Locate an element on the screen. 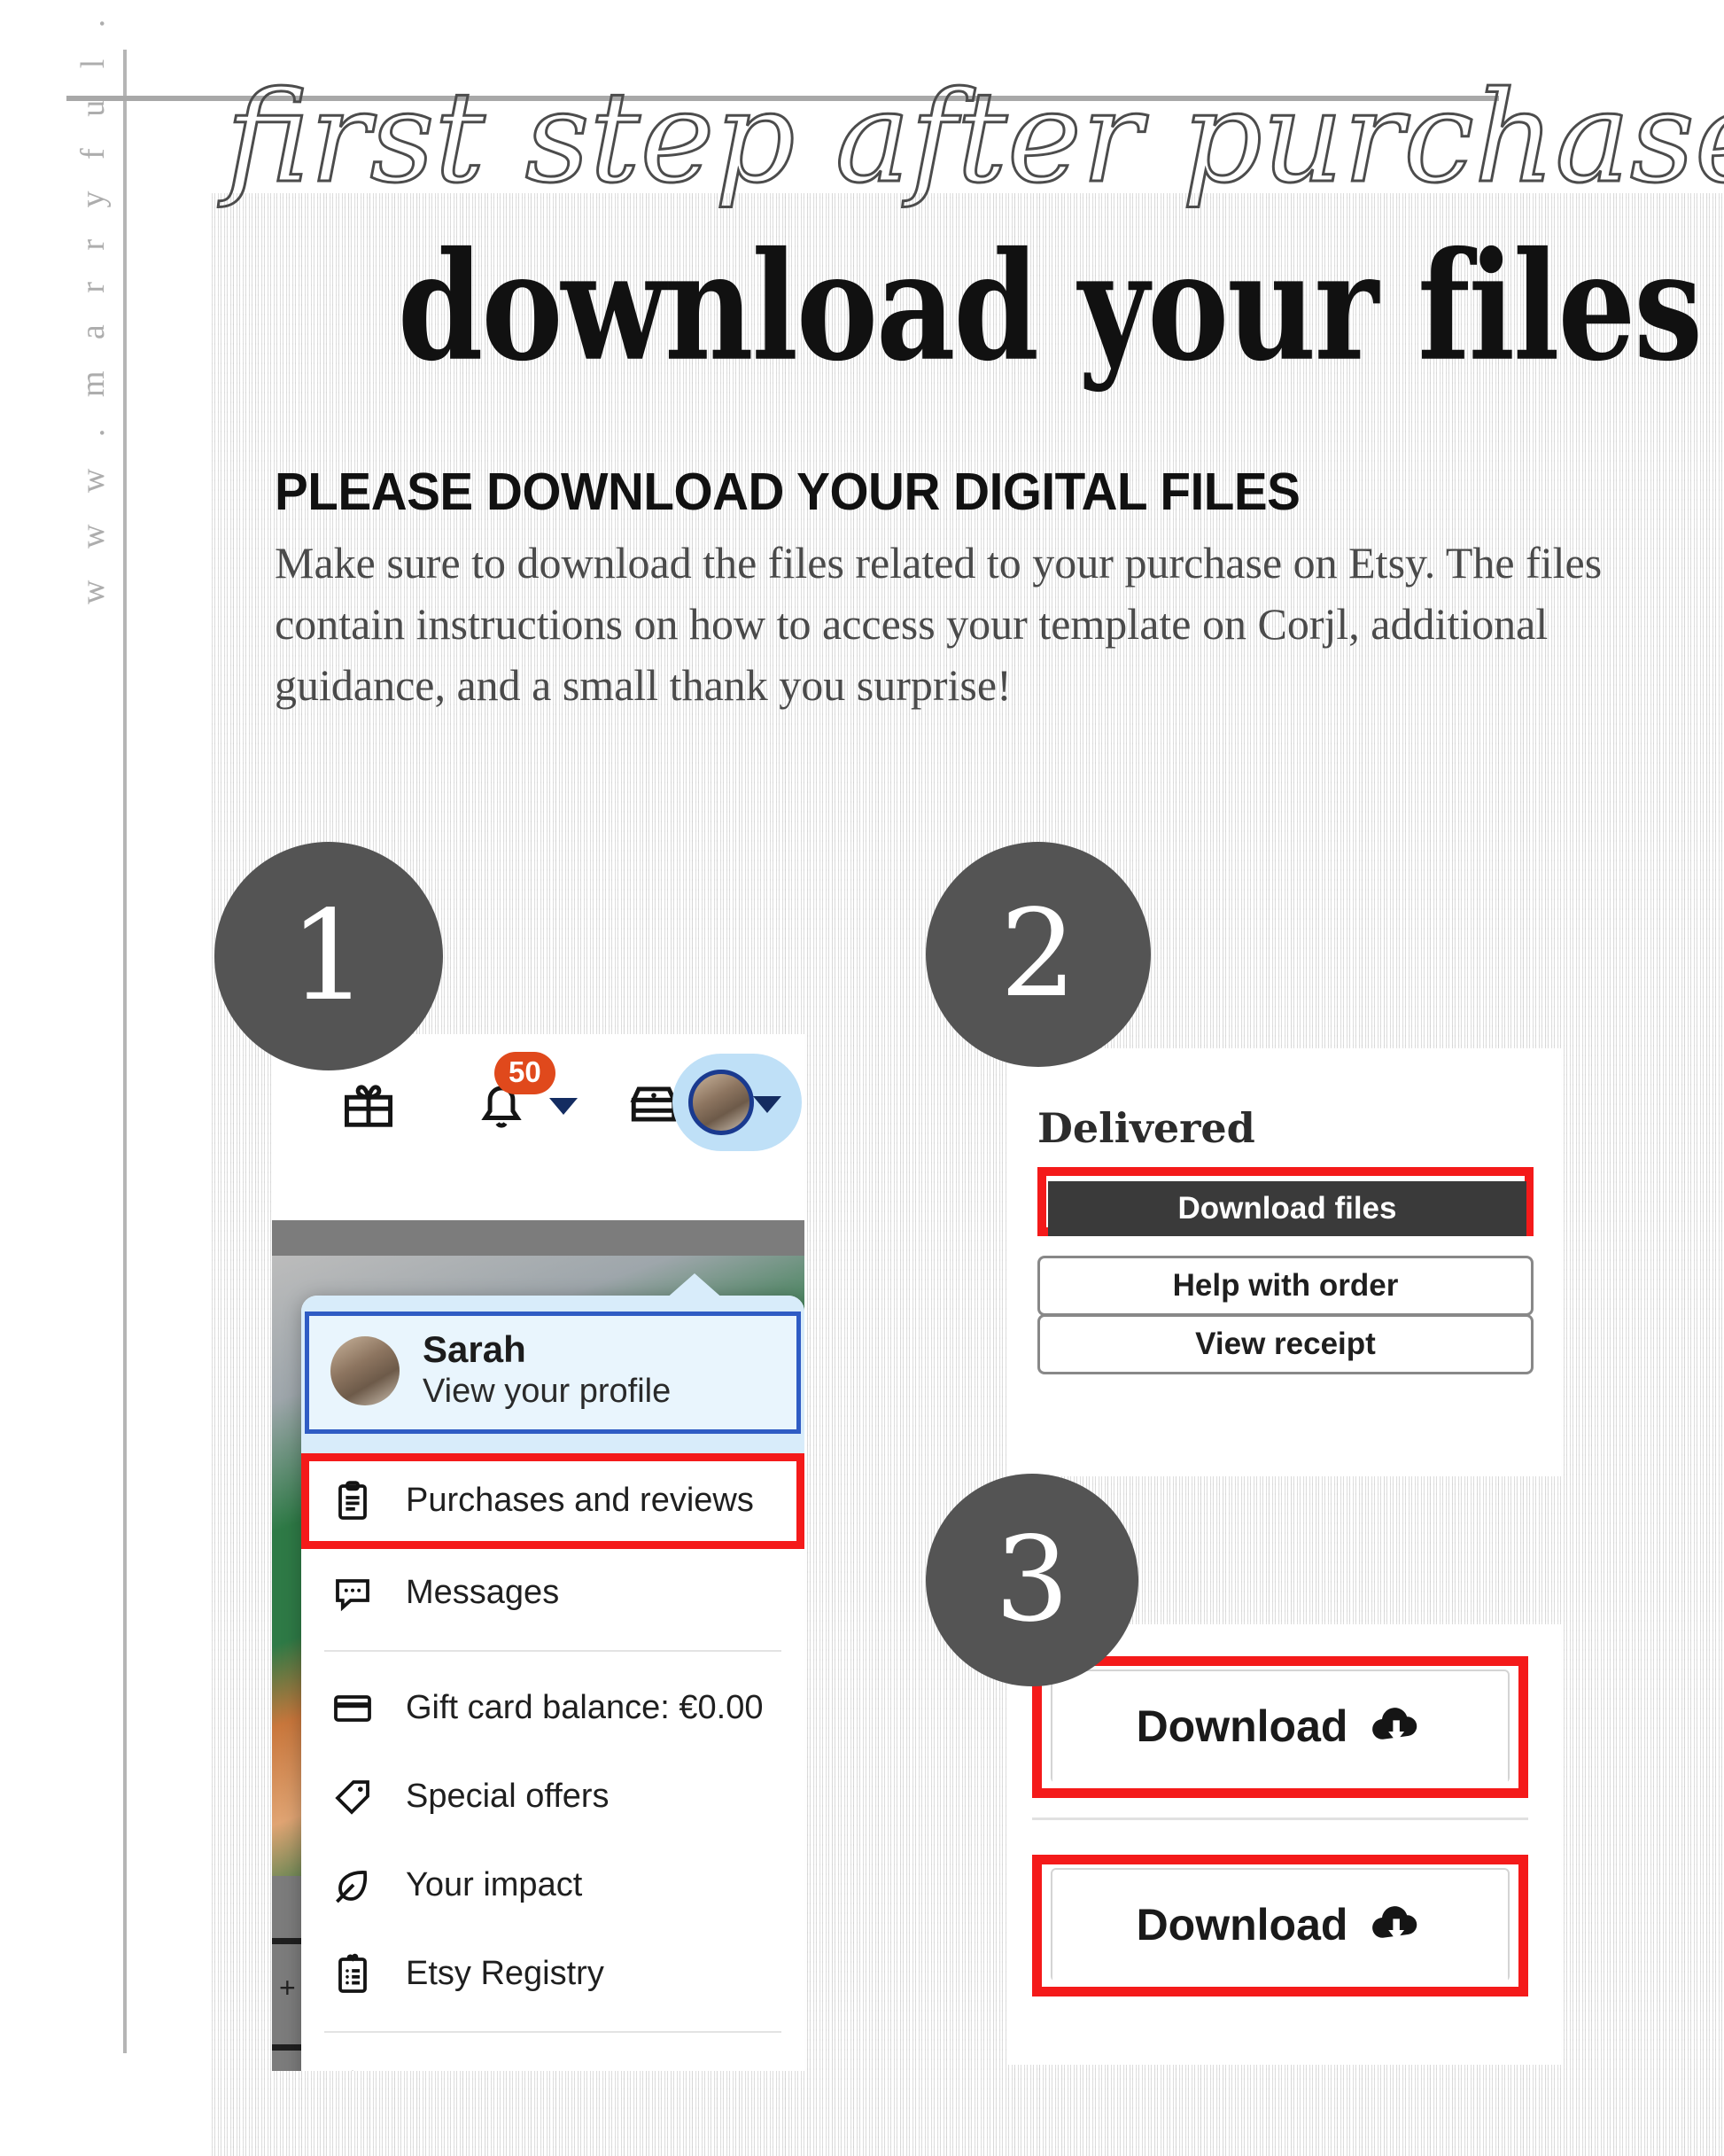 This screenshot has height=2156, width=1724. download-files-highlight: Download files is located at coordinates (1285, 1201).